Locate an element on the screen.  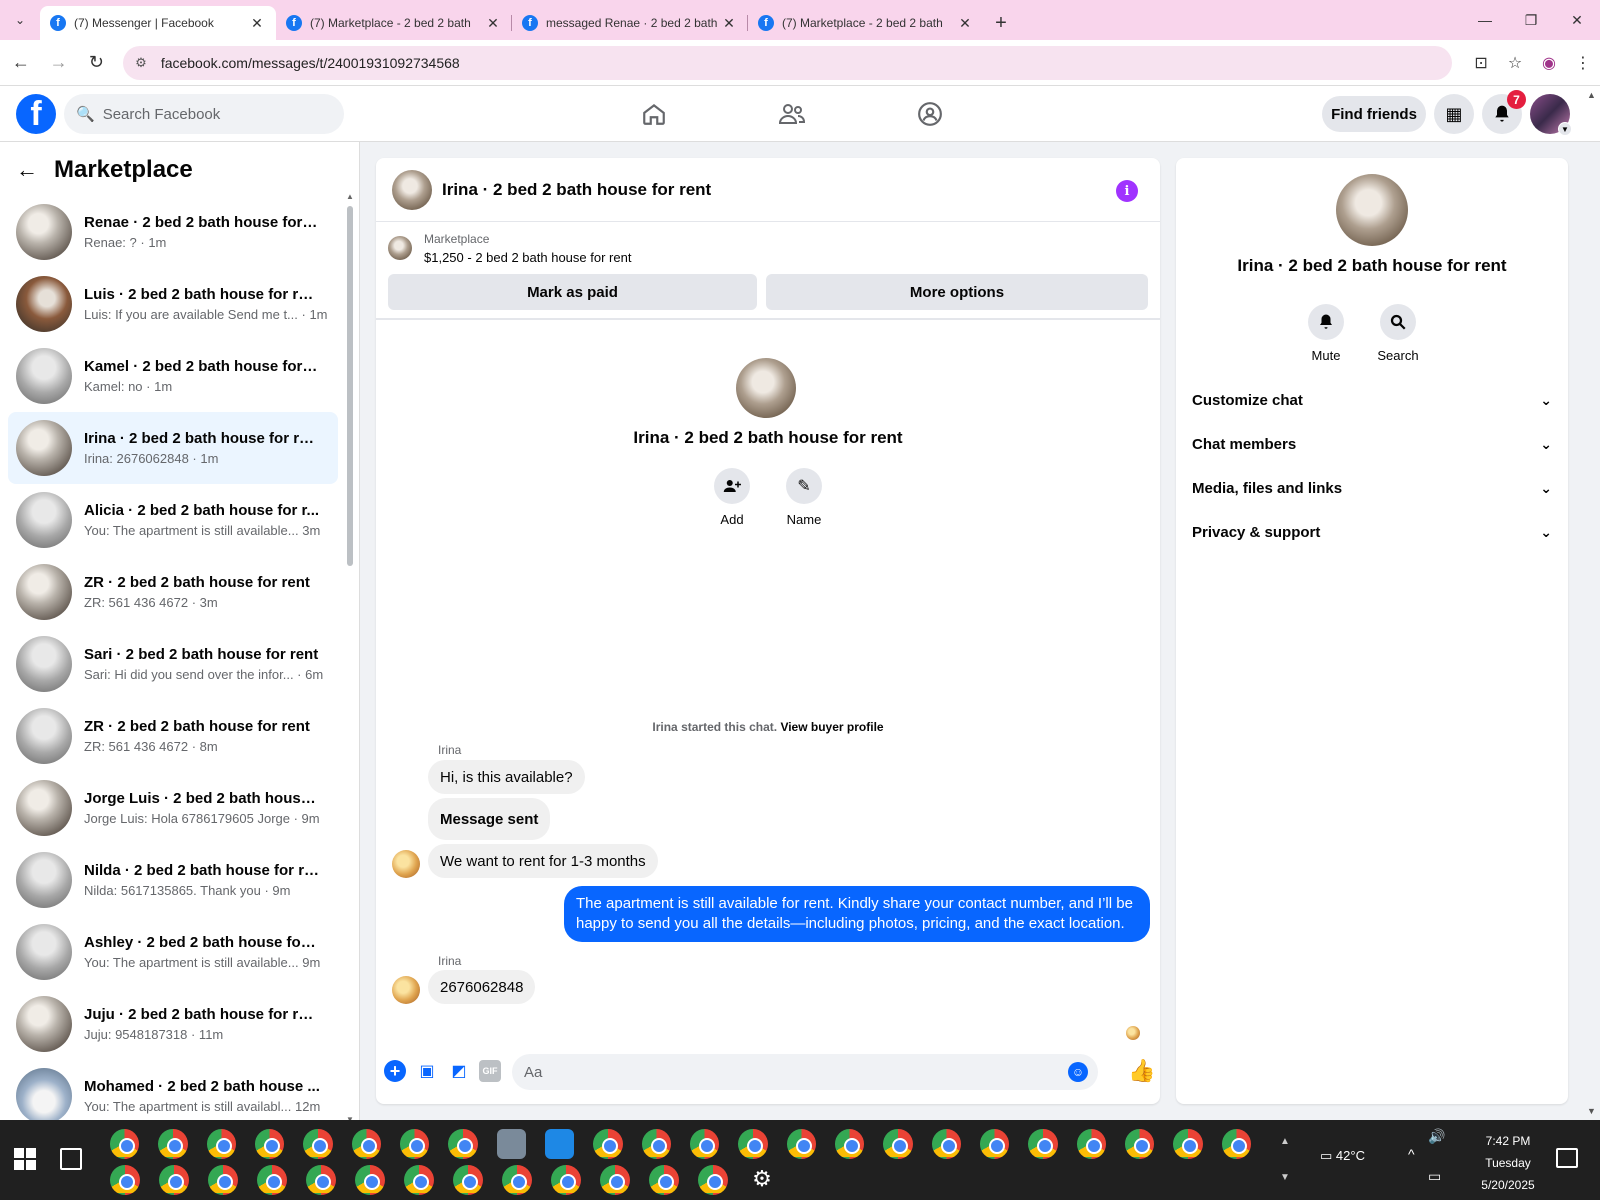
browser-tab-messenger: f (7) Messenger | Facebook ✕ is located at coordinates (158, 23).